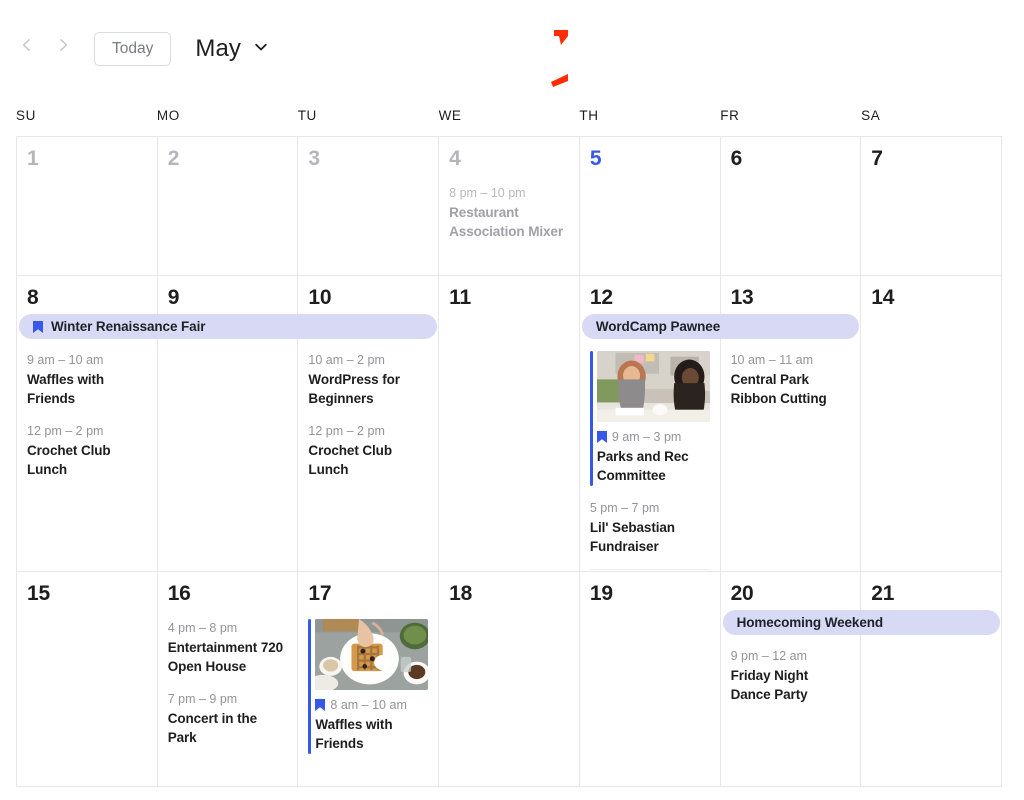  I want to click on event-time: 4 pm – 8 pm, so click(228, 628).